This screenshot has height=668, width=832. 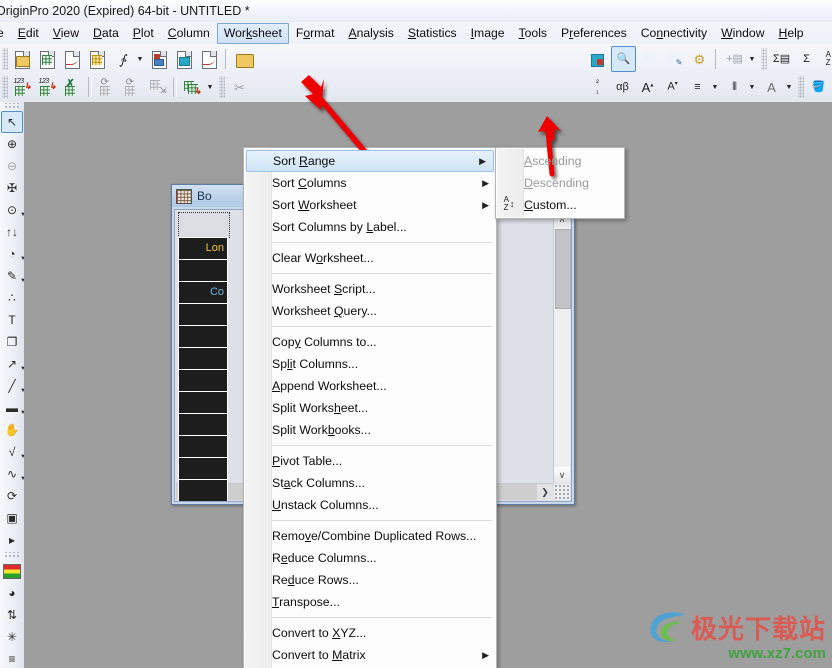 I want to click on menubar-item-help: Help, so click(x=791, y=33).